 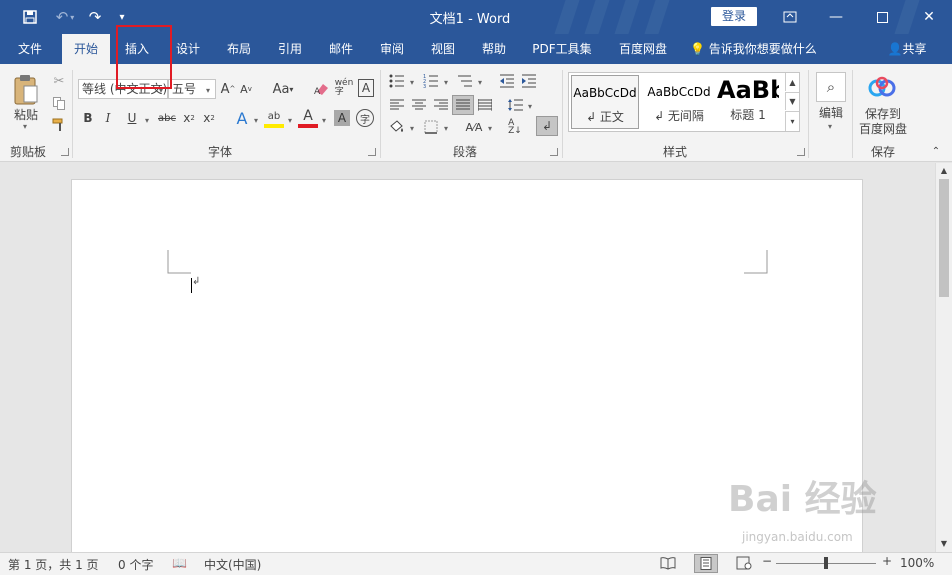 I want to click on zoom-slider-thumb, so click(x=826, y=563).